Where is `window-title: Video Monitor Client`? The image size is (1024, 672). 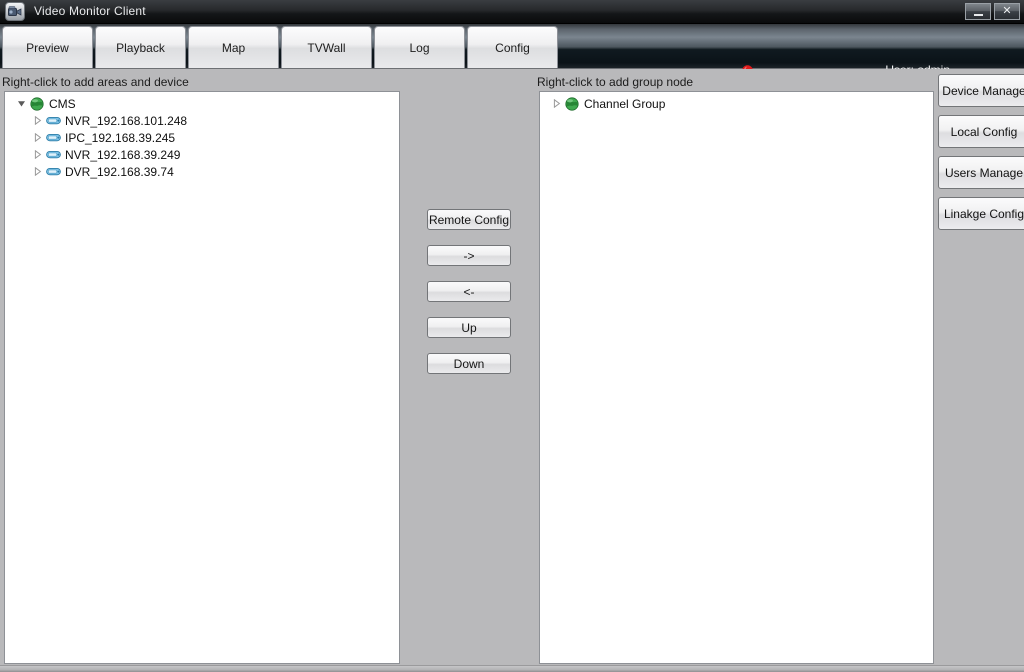
window-title: Video Monitor Client is located at coordinates (90, 11).